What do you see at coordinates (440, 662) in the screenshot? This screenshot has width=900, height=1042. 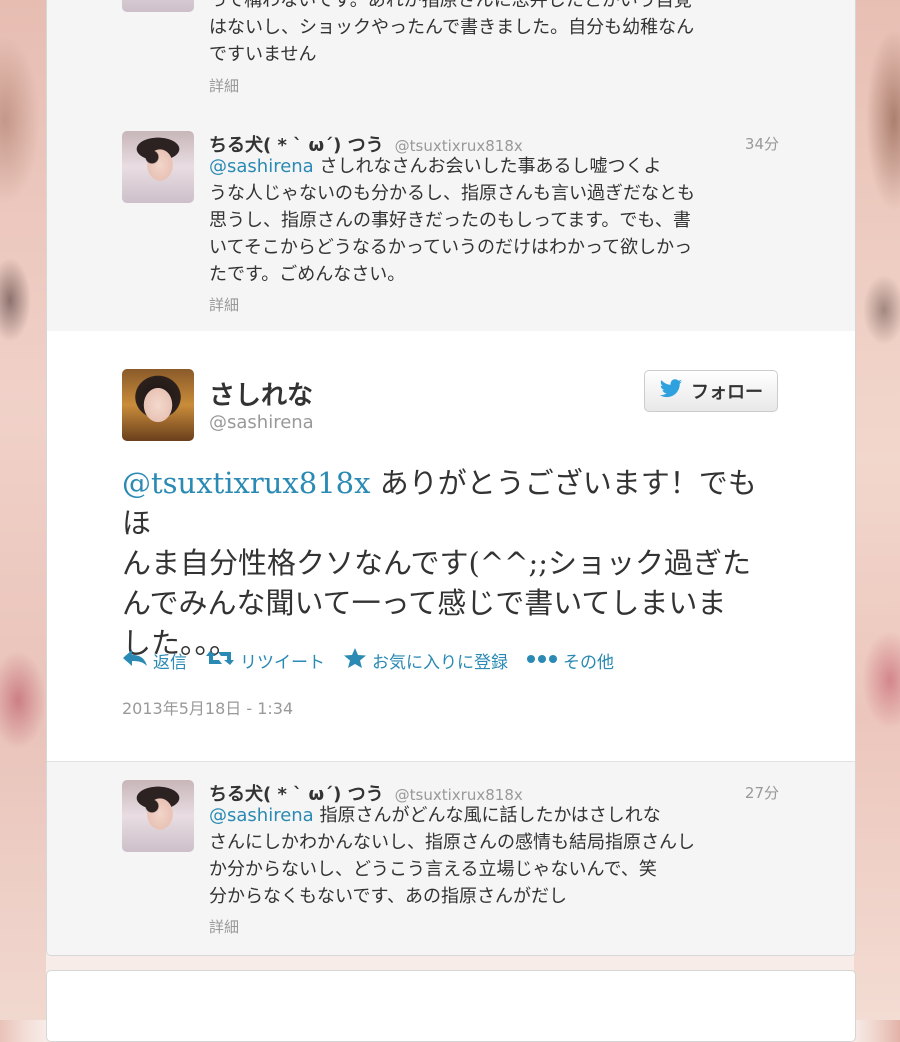 I see `favorite-label: お気に入りに登録` at bounding box center [440, 662].